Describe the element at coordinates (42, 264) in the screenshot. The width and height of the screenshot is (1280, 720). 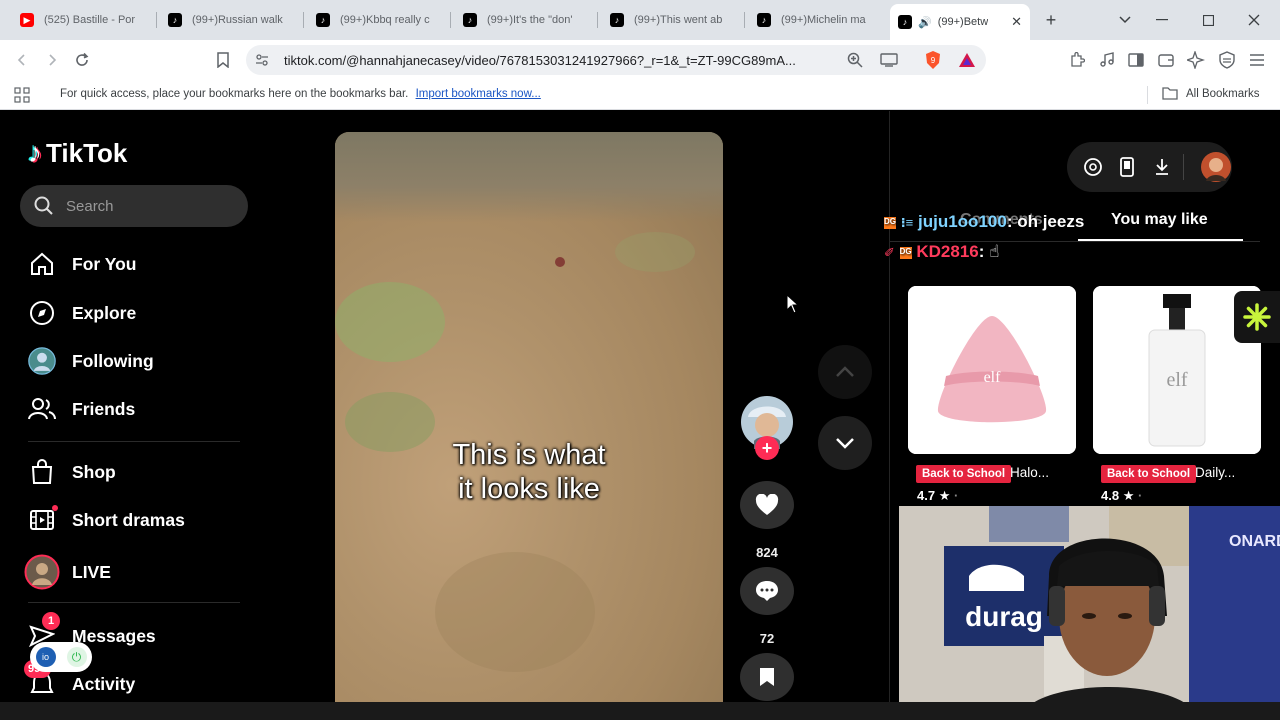
I see `home-icon` at that location.